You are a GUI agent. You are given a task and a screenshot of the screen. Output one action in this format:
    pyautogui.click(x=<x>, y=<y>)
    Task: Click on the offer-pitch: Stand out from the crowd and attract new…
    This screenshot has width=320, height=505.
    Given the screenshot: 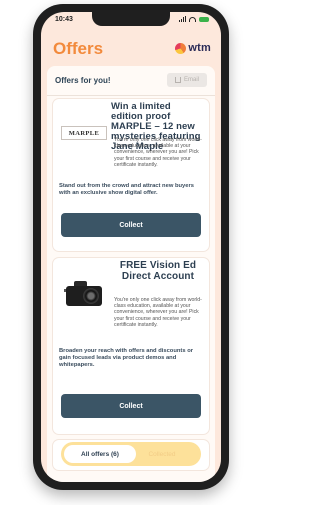 What is the action you would take?
    pyautogui.click(x=126, y=190)
    